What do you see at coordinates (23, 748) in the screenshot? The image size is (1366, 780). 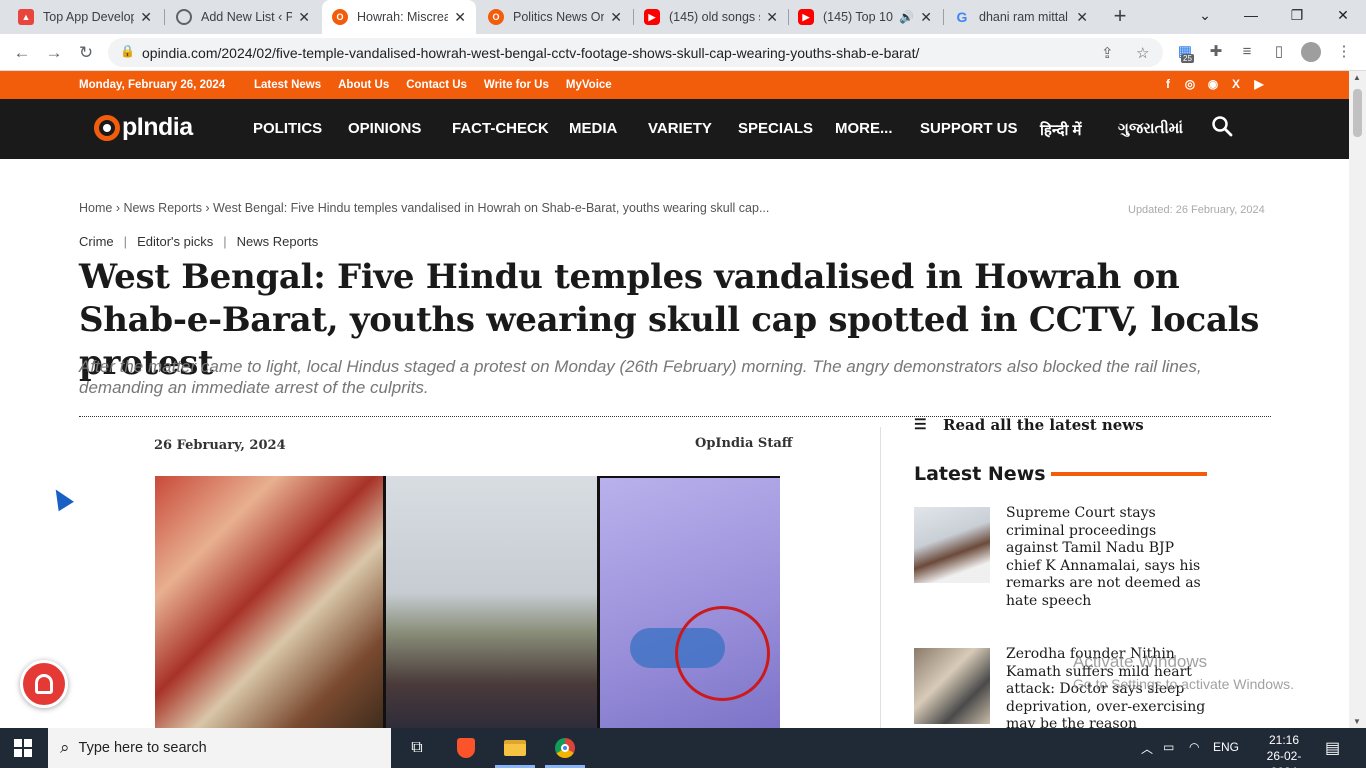 I see `windows-start-icon` at bounding box center [23, 748].